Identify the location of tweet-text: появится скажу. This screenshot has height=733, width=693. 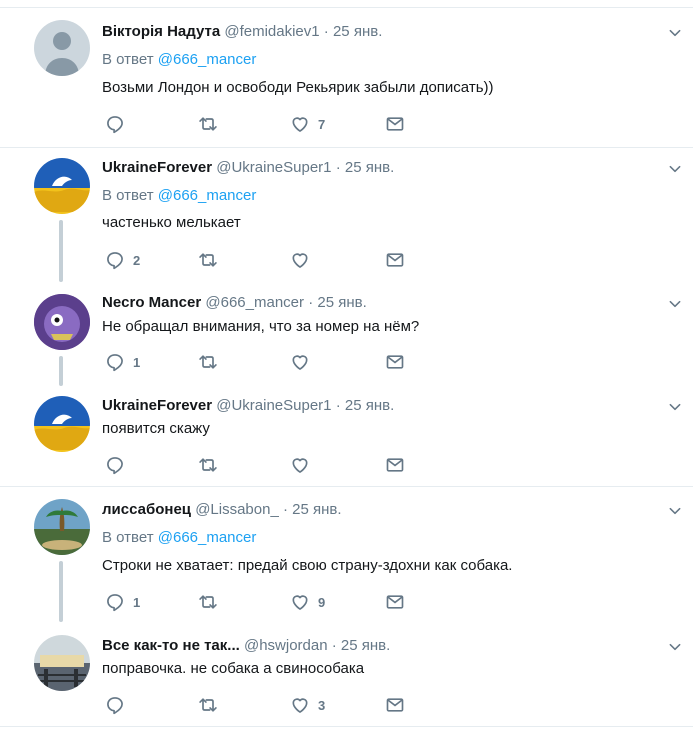
(156, 428).